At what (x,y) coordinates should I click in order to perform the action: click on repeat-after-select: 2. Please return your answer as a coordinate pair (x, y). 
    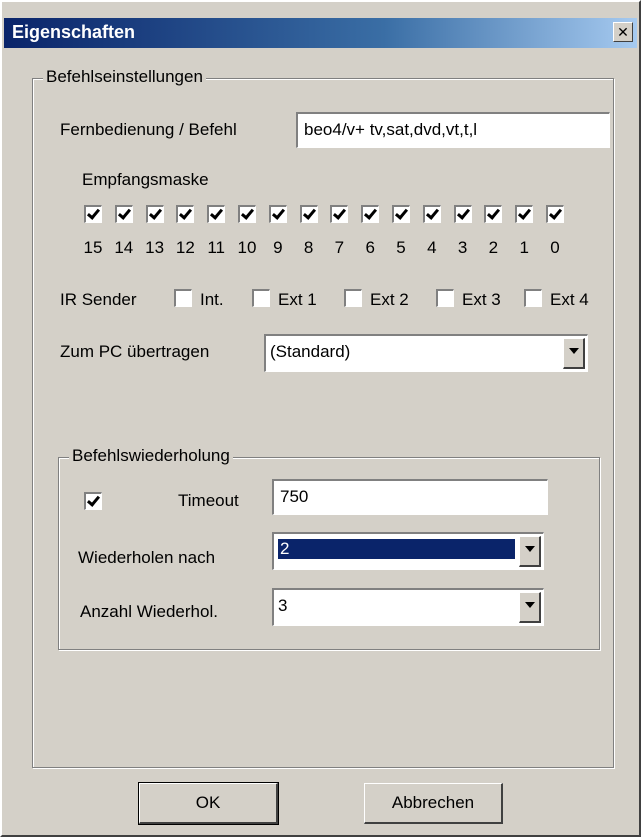
    Looking at the image, I should click on (408, 551).